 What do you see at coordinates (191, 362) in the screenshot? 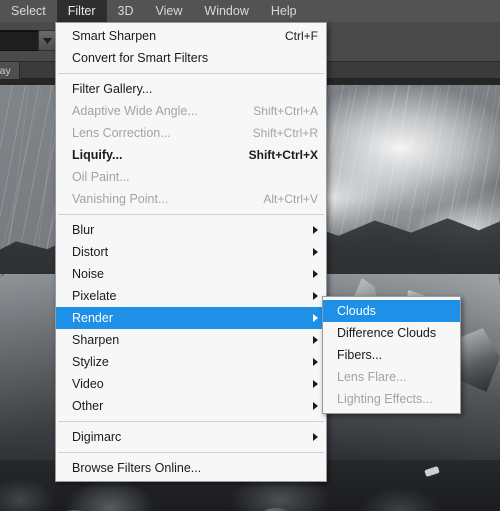
I see `filter-menu-item-stylize: Stylize` at bounding box center [191, 362].